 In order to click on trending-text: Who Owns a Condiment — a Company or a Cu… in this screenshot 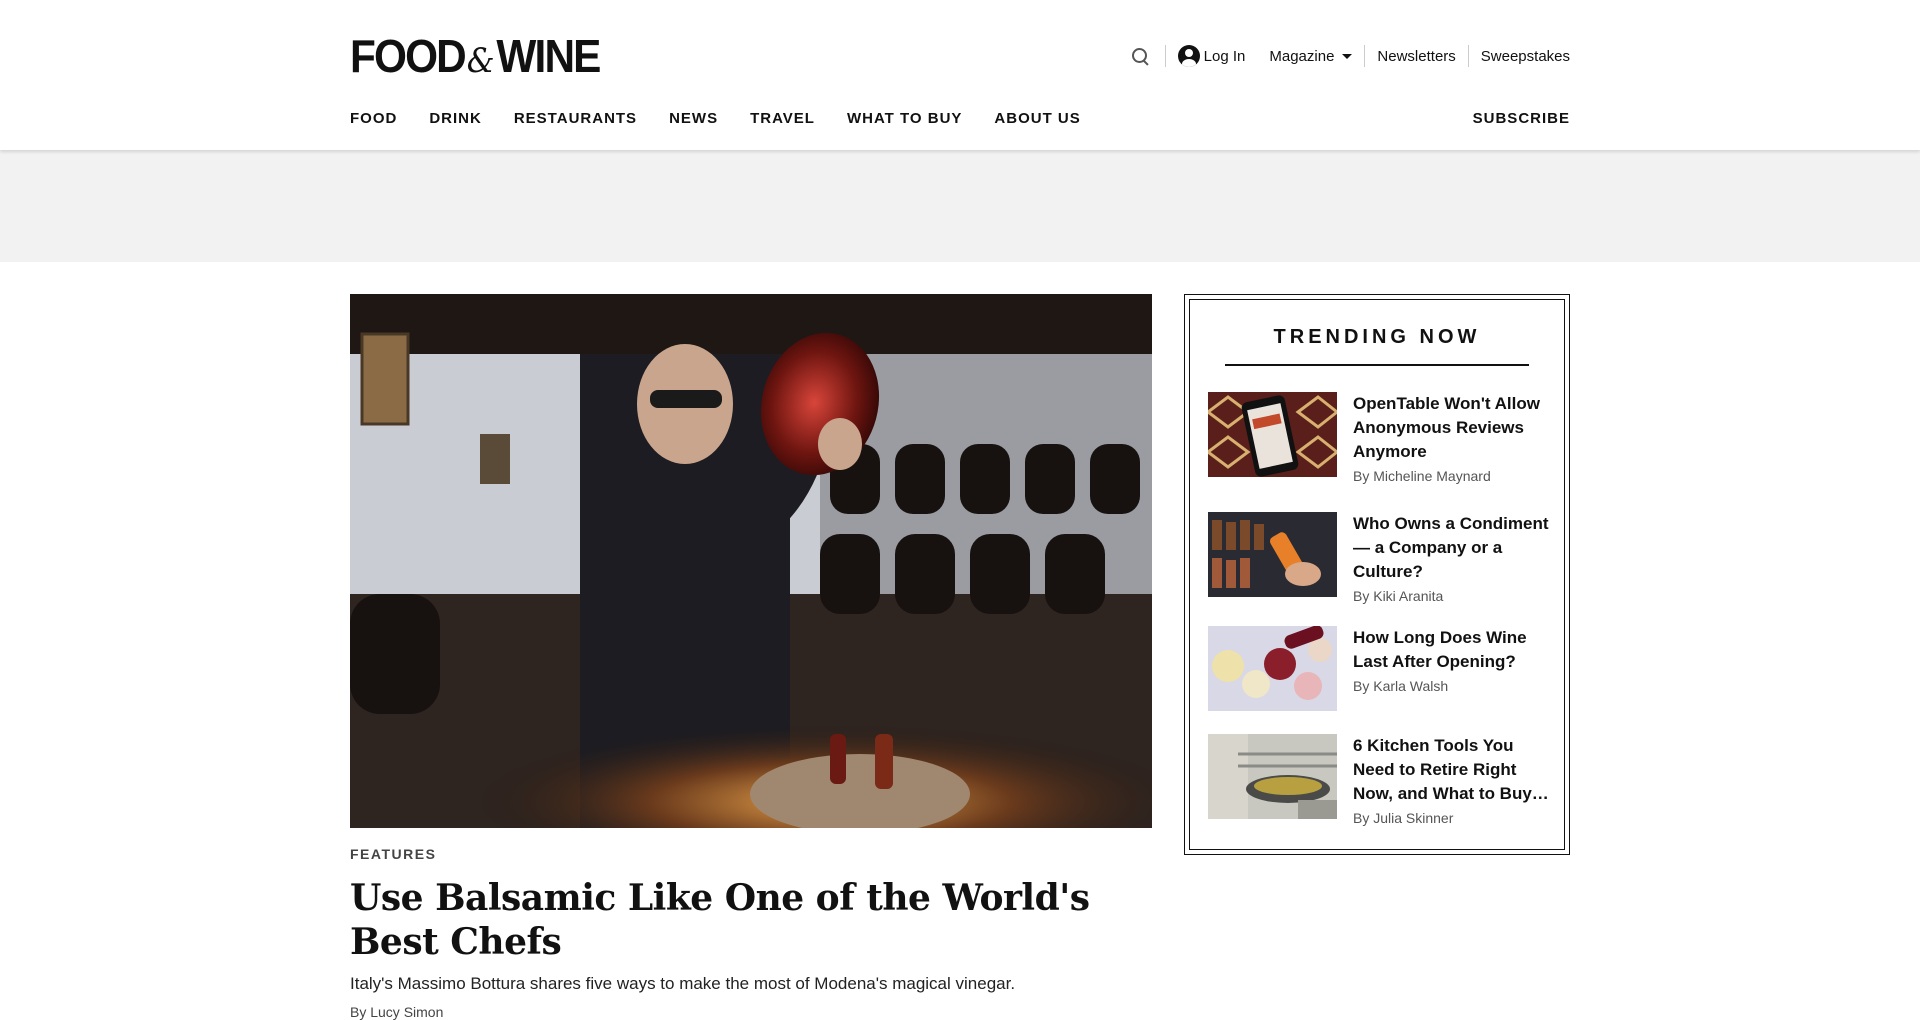, I will do `click(1451, 558)`.